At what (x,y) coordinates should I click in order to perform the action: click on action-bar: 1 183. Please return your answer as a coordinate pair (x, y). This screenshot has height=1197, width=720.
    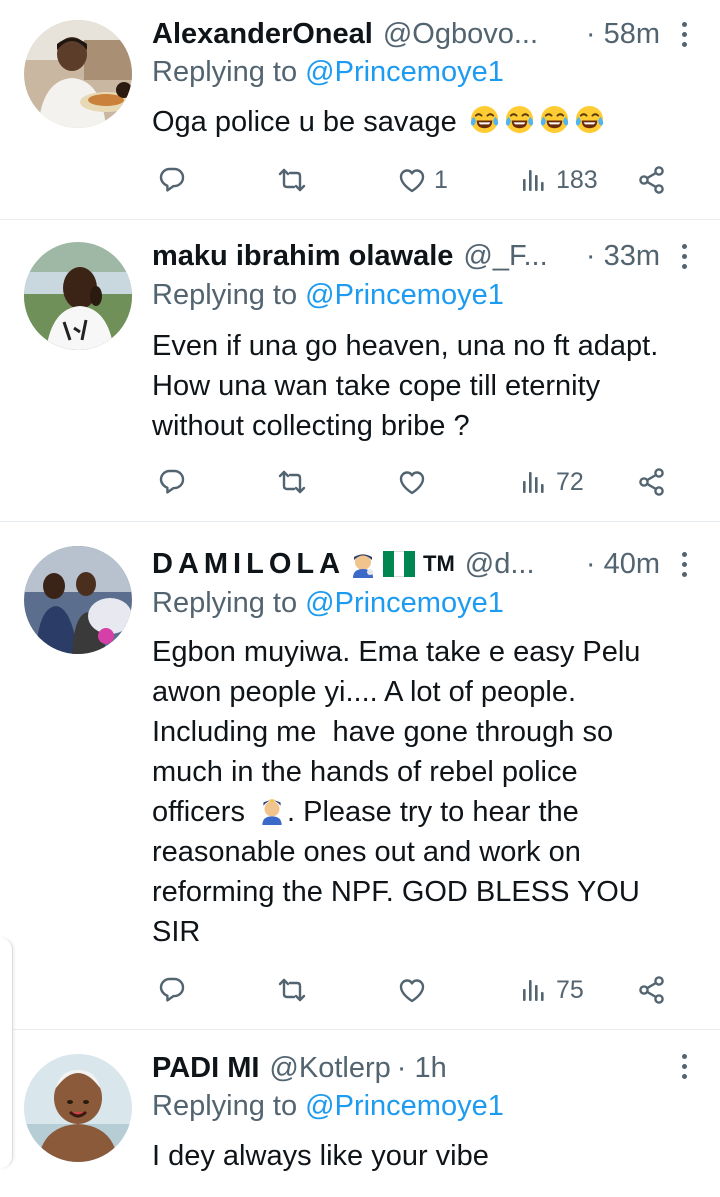
    Looking at the image, I should click on (422, 180).